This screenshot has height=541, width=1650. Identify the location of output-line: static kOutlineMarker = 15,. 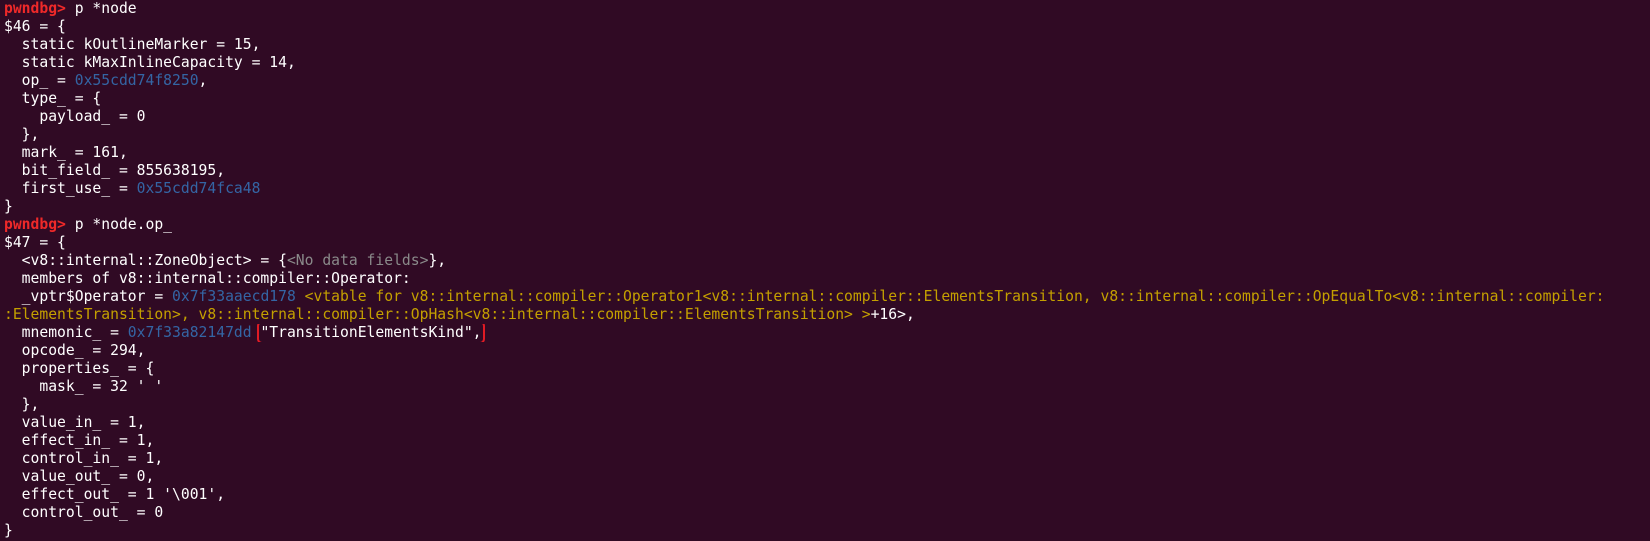
(132, 44).